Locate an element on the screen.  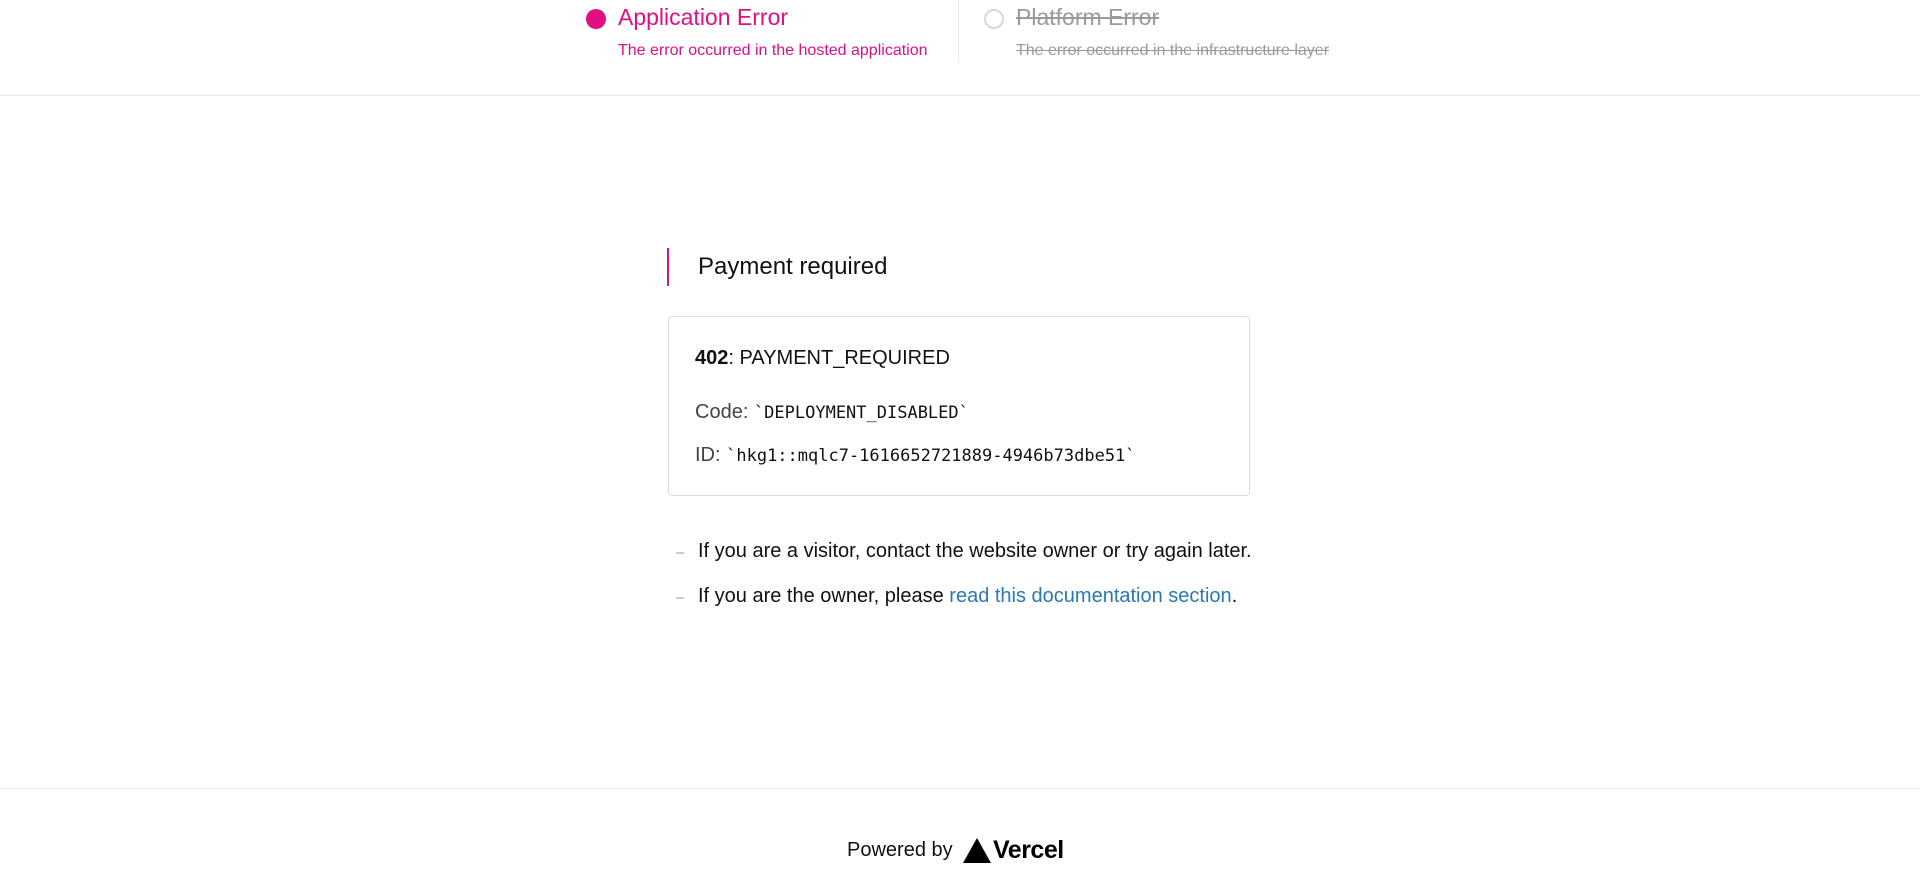
platform-error-title: Platform Error is located at coordinates (1088, 17).